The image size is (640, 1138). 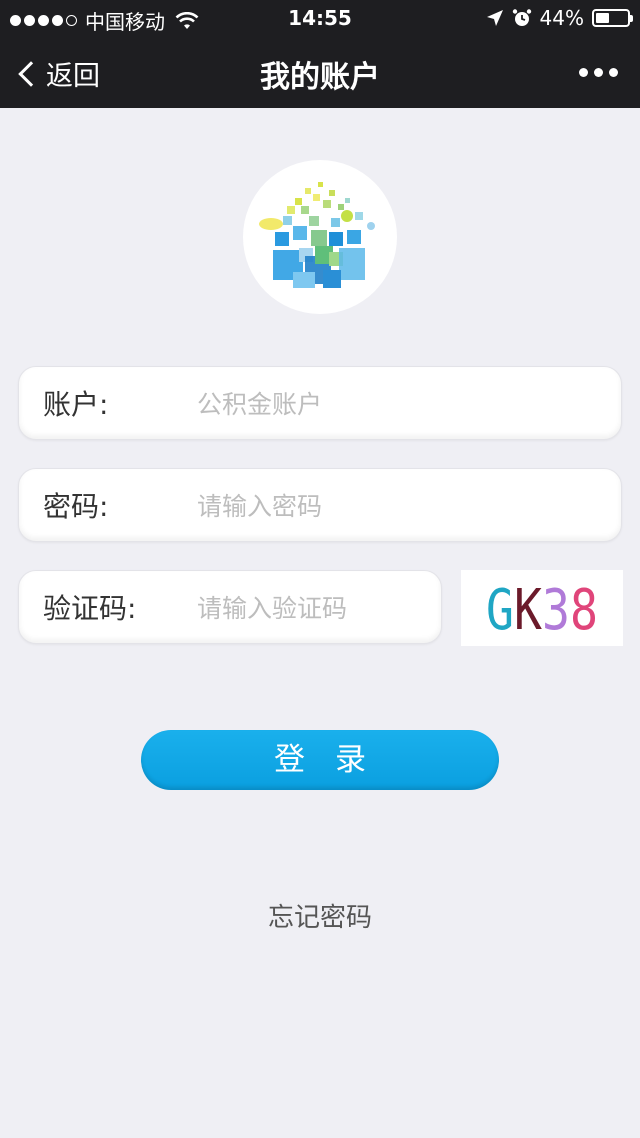 What do you see at coordinates (399, 506) in the screenshot?
I see `password-input` at bounding box center [399, 506].